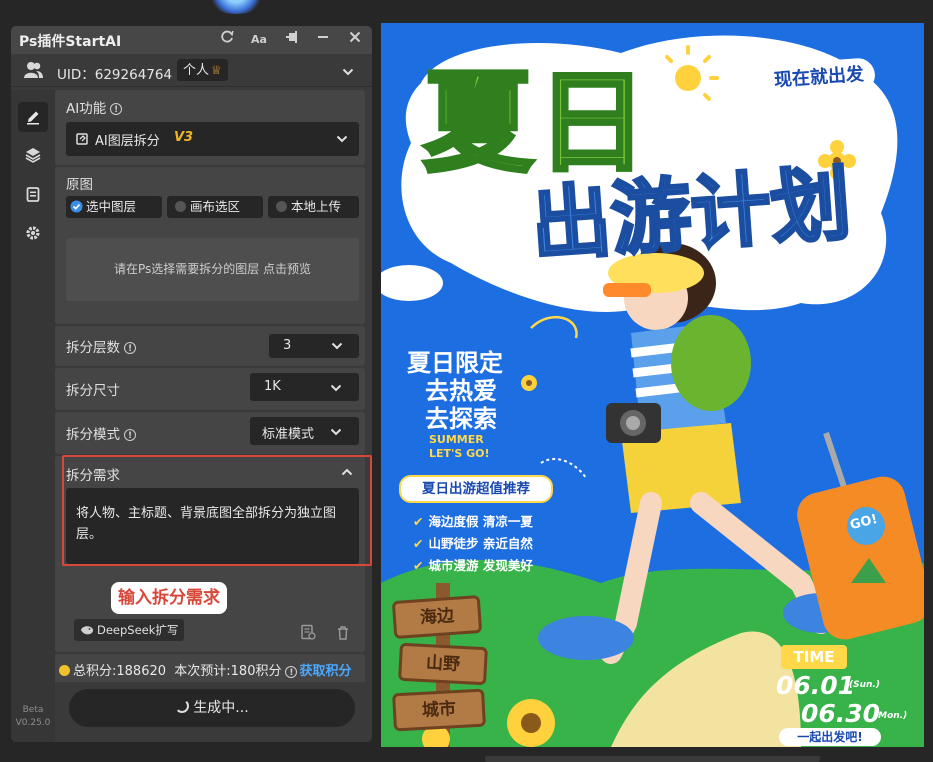 The image size is (933, 762). What do you see at coordinates (437, 617) in the screenshot?
I see `sign-beach: 海边` at bounding box center [437, 617].